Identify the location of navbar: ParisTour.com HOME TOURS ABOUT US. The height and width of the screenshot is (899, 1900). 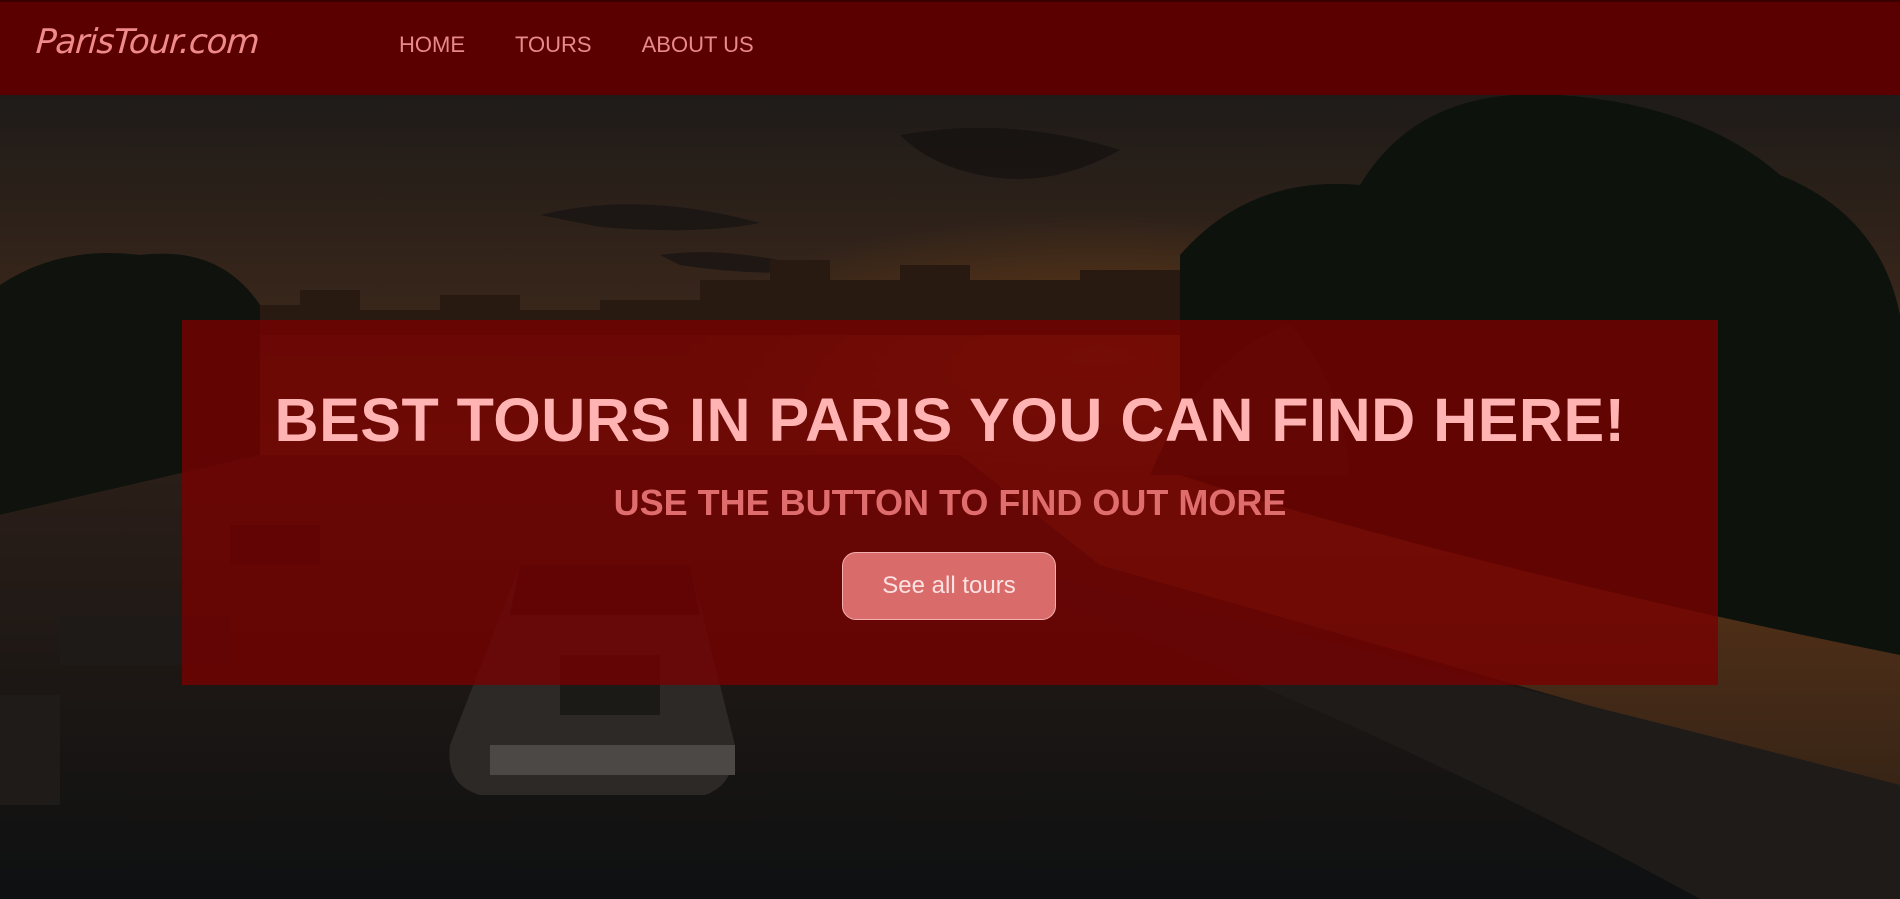
(950, 47).